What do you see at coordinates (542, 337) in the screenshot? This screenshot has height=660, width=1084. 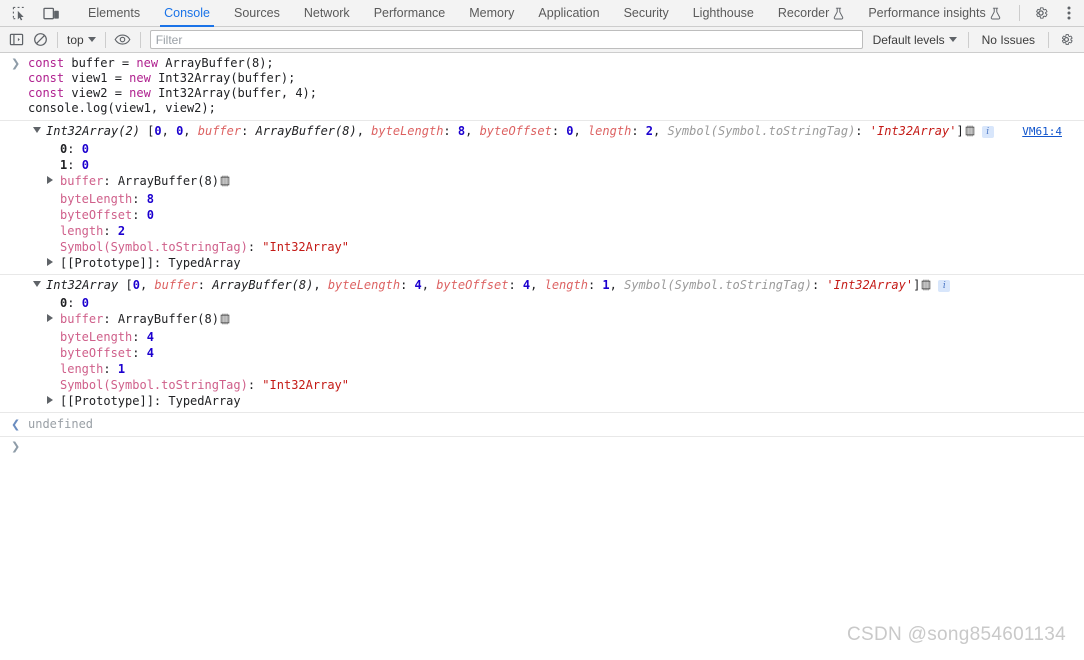 I see `object-property-row: byteLength: 4` at bounding box center [542, 337].